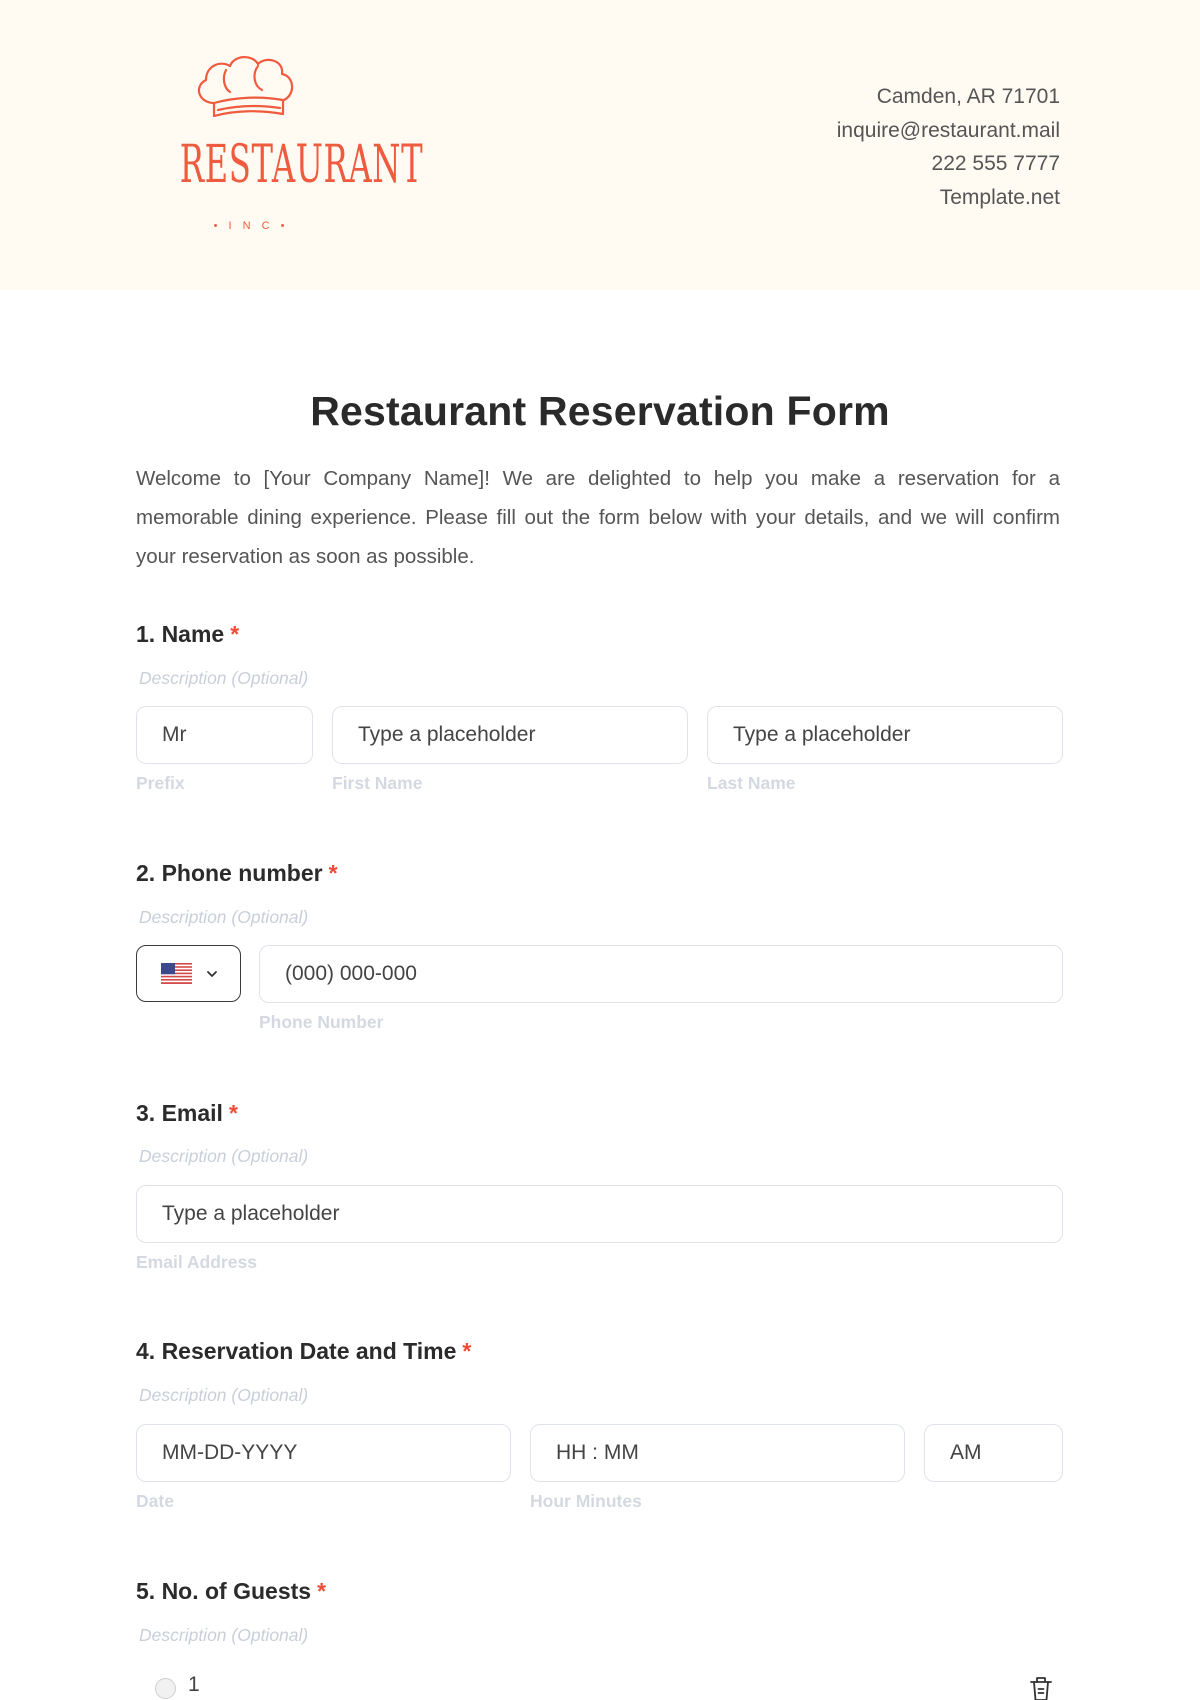  I want to click on question-phone-label: 2. Phone number *, so click(237, 873).